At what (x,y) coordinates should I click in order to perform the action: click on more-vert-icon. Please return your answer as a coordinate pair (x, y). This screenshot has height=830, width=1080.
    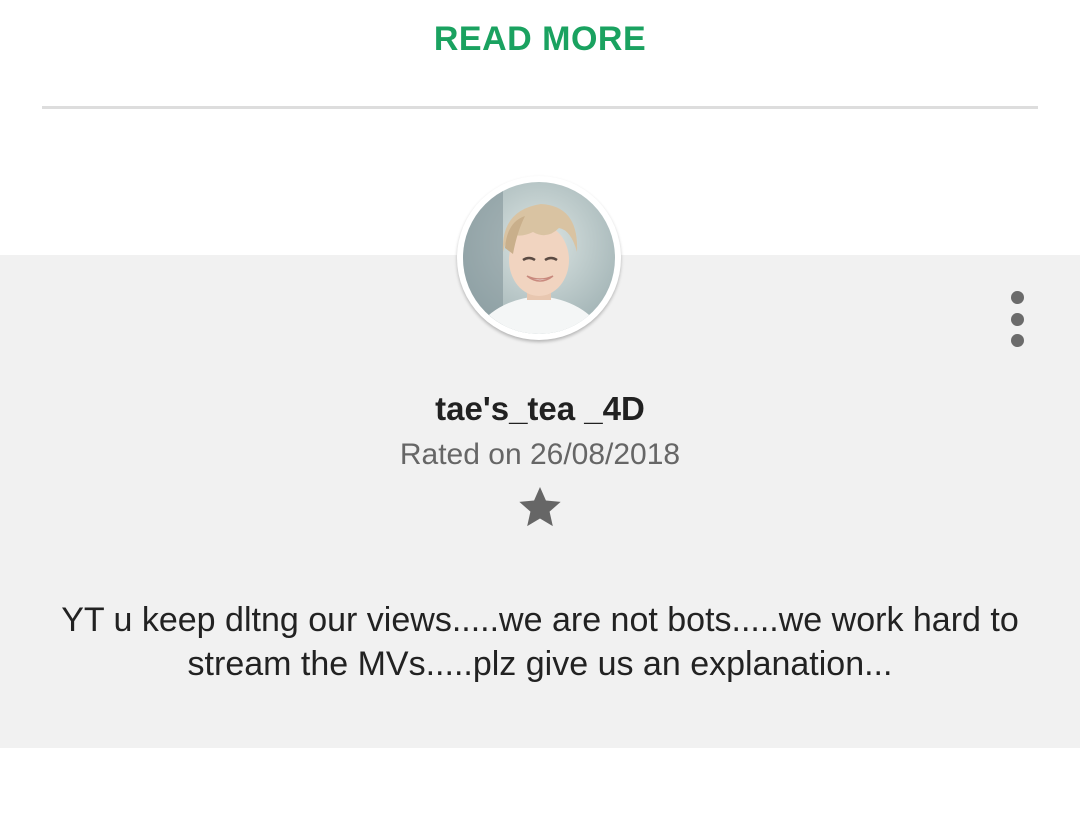
    Looking at the image, I should click on (1017, 319).